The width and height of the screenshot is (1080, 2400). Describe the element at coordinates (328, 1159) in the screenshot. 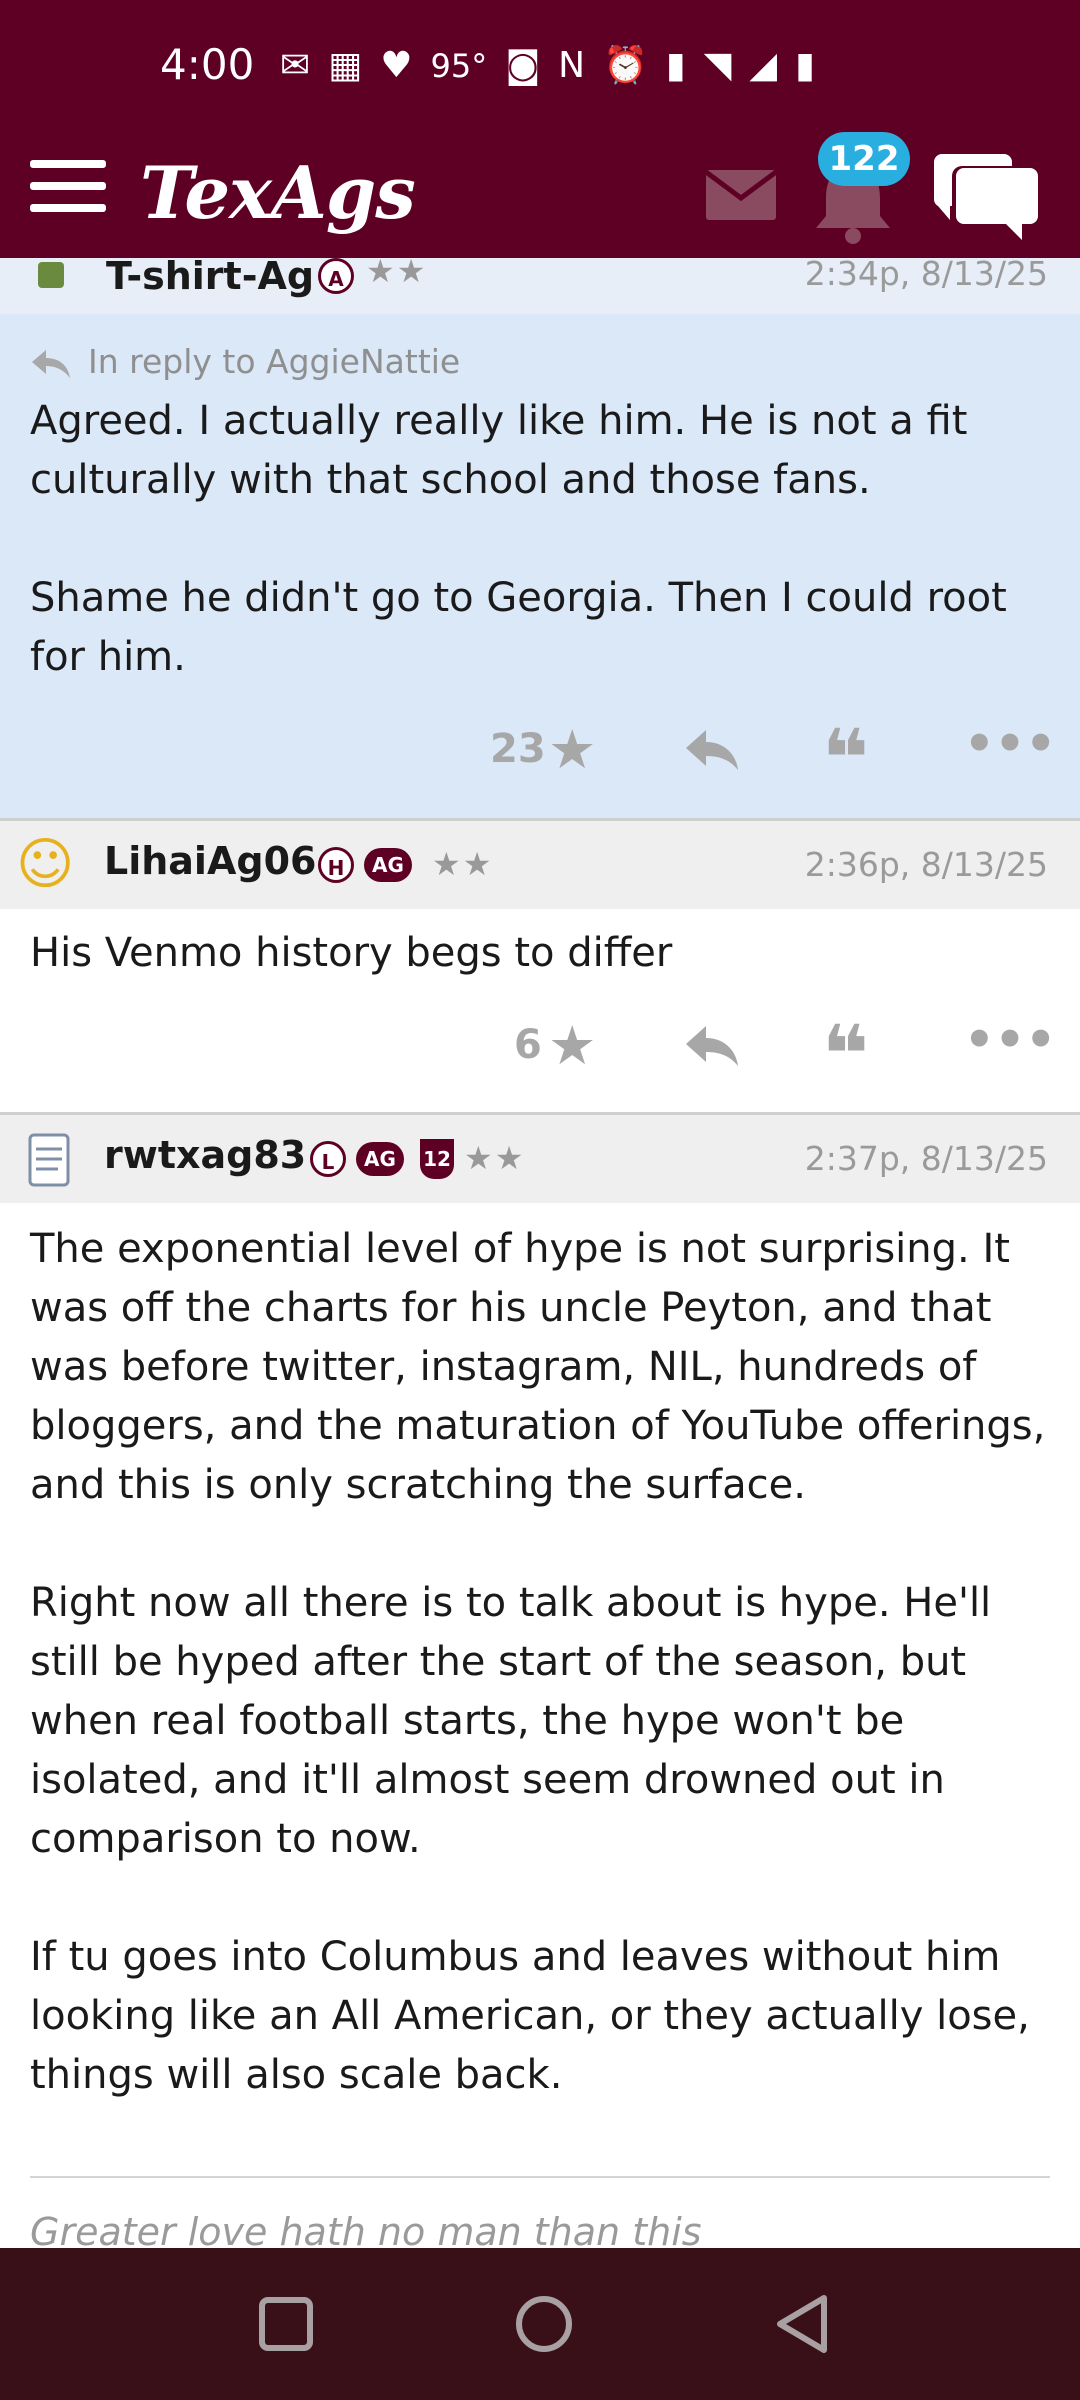

I see `user-badge: L` at that location.